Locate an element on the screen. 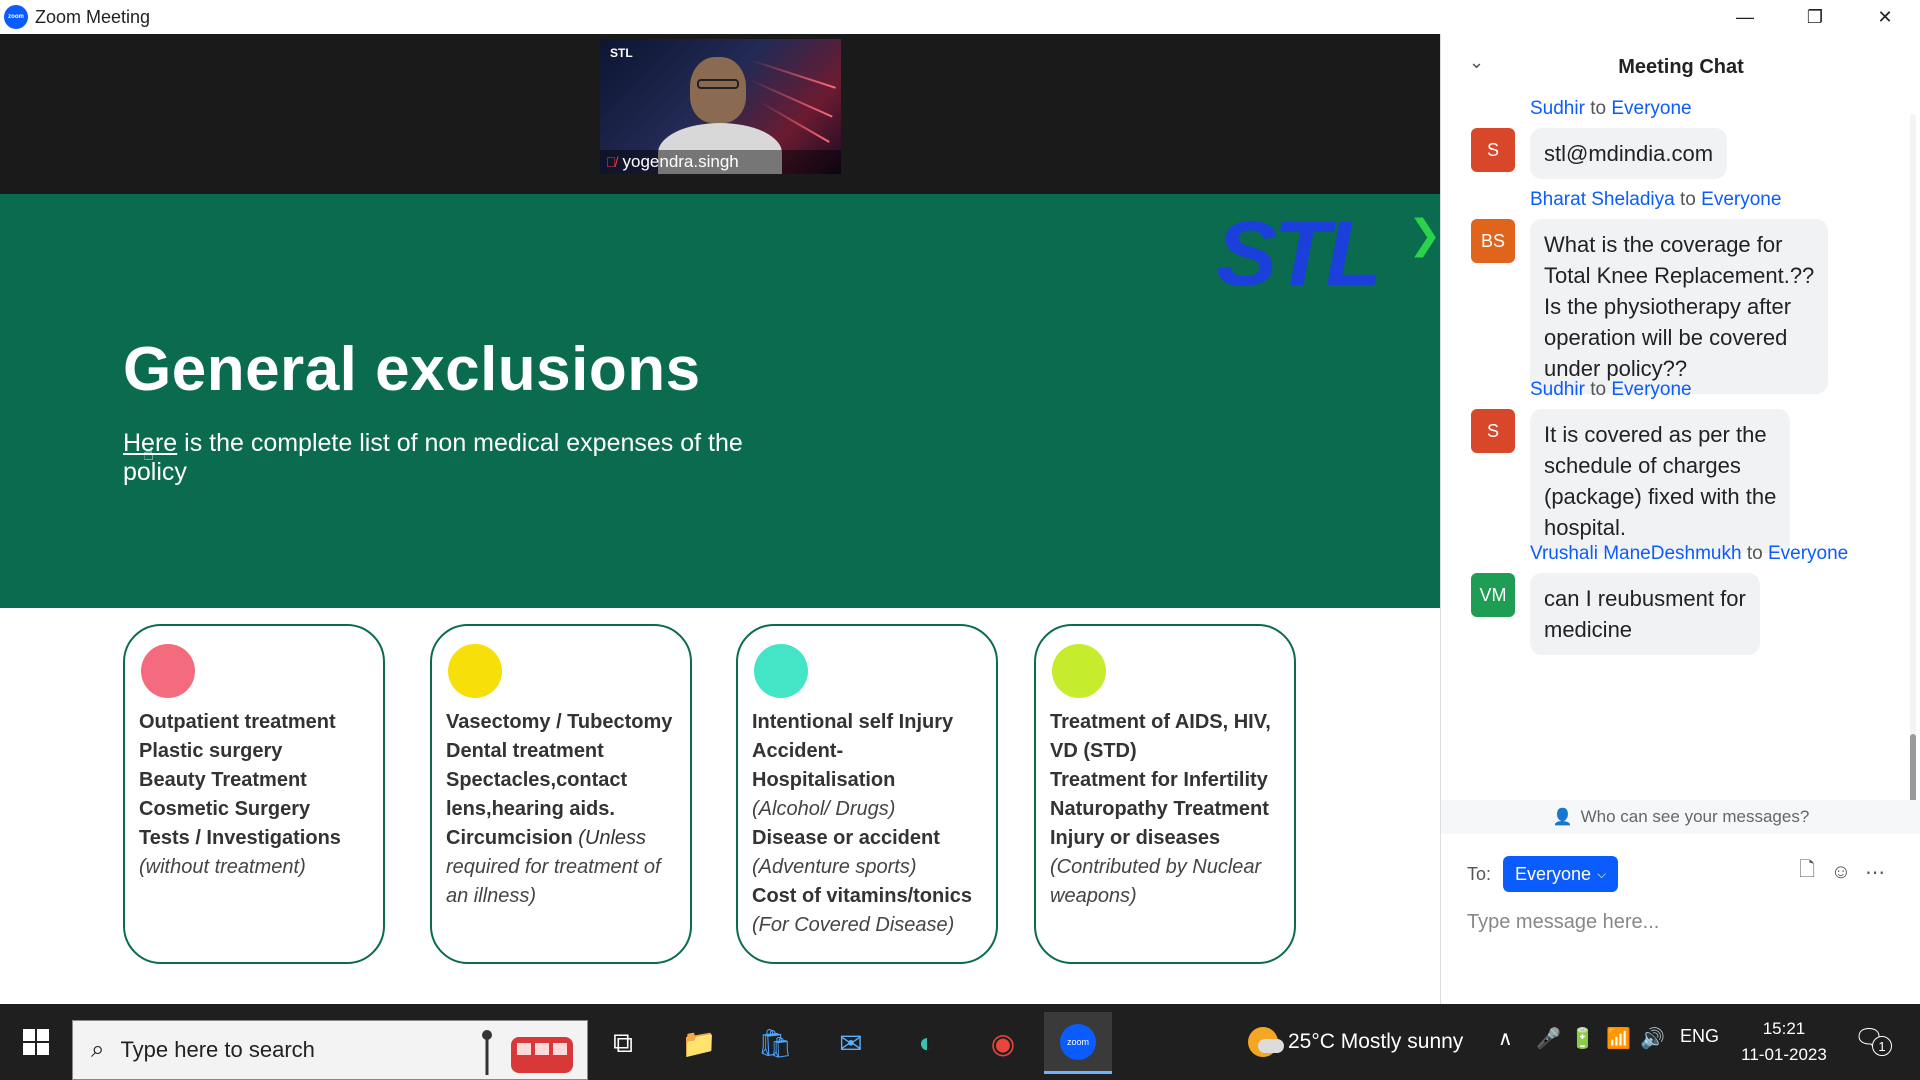 The image size is (1920, 1080). participant-video-tile: STL 🎙̸ yogendra.singh is located at coordinates (720, 106).